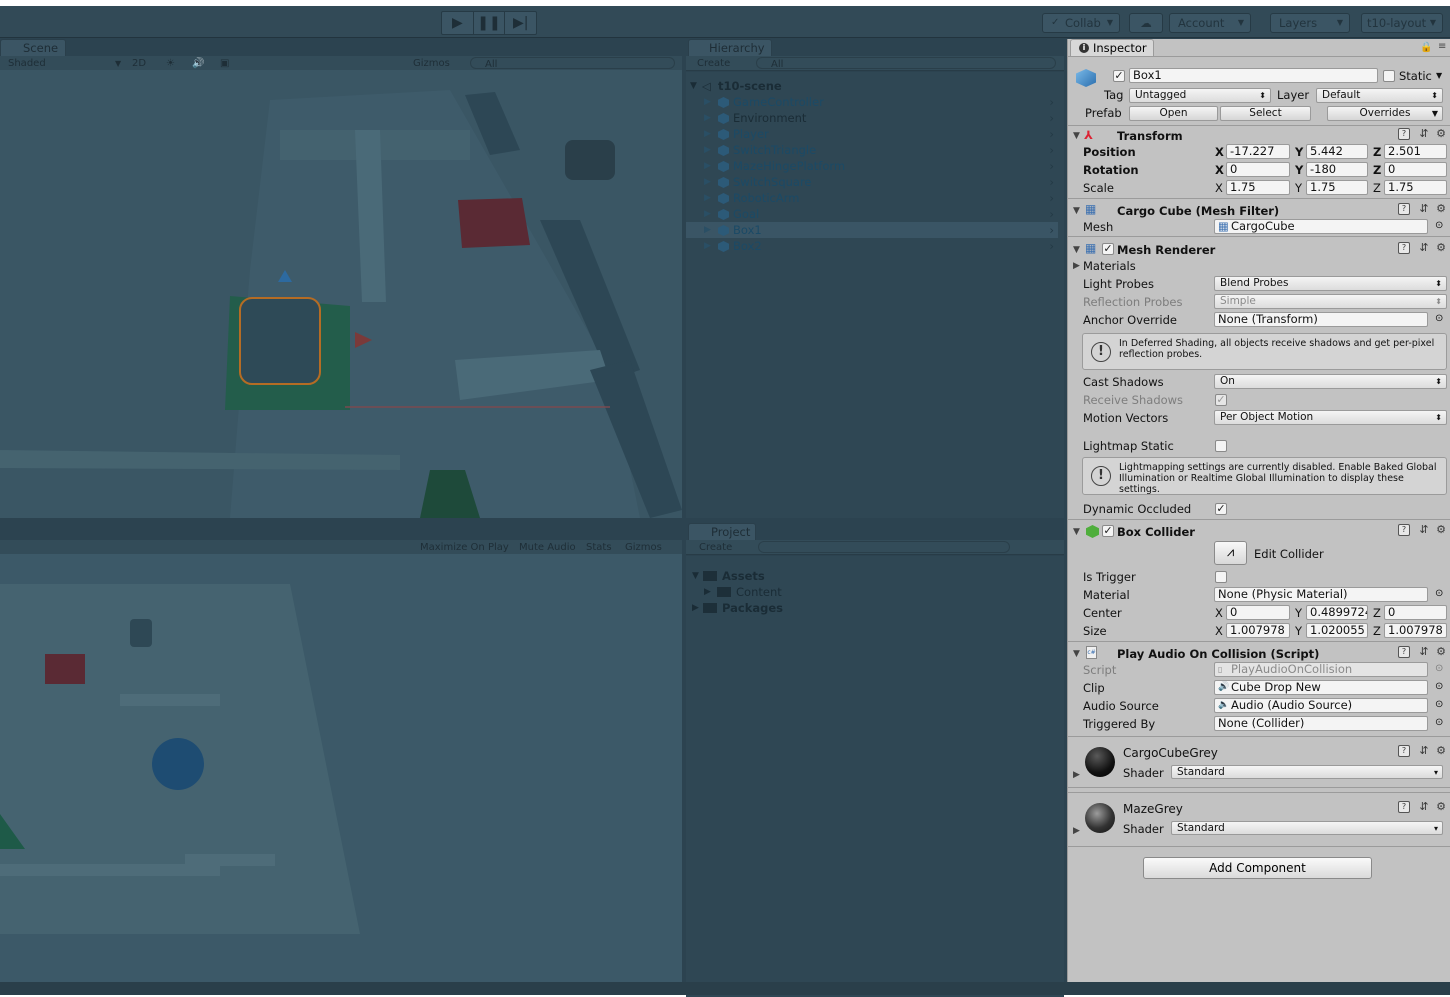  Describe the element at coordinates (520, 23) in the screenshot. I see `step-icon: ▶|` at that location.